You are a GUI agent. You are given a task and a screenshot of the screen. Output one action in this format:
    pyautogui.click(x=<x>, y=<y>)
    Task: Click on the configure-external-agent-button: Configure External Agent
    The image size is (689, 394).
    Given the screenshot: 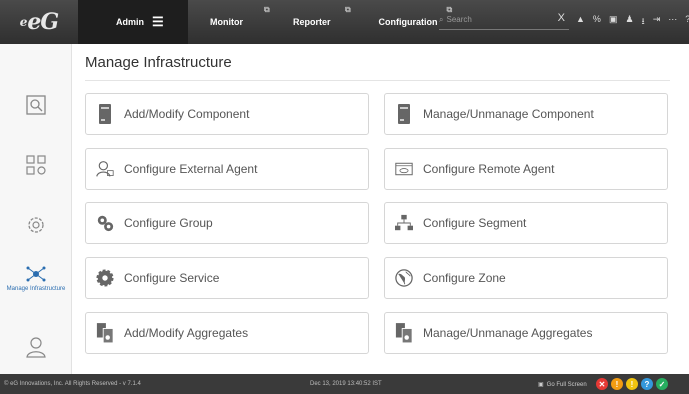 What is the action you would take?
    pyautogui.click(x=227, y=169)
    